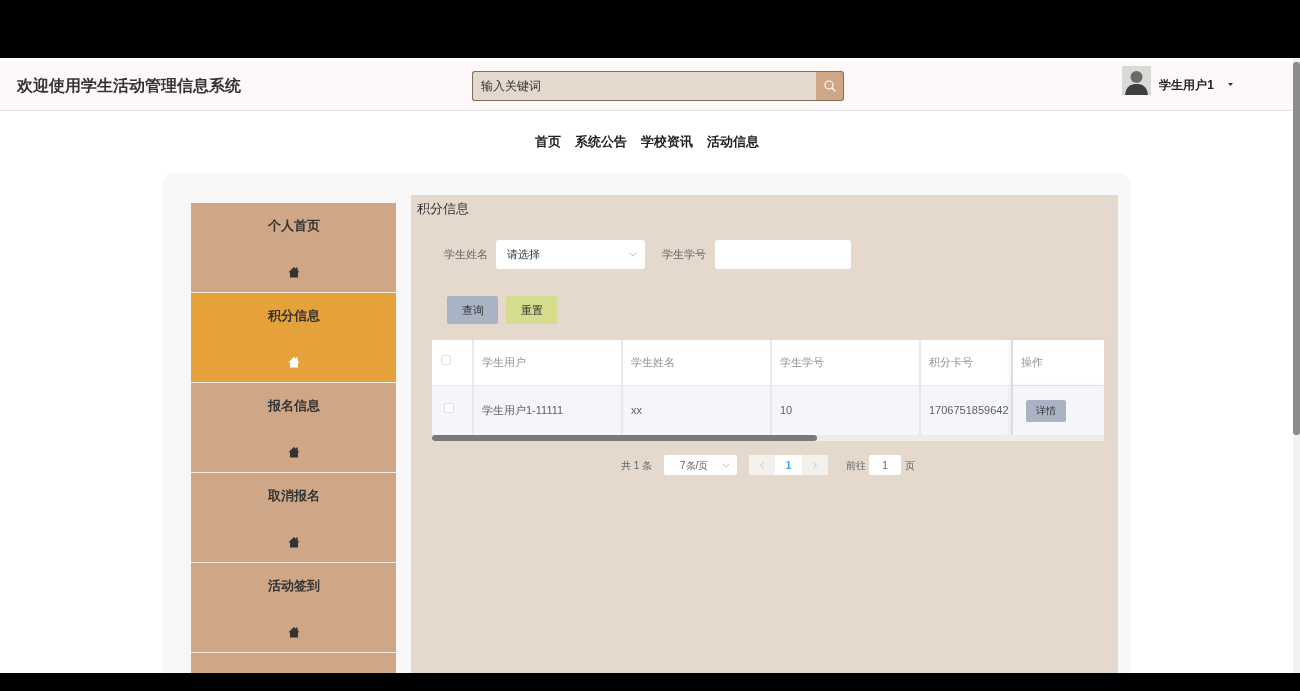 The image size is (1300, 691). I want to click on table-cell: 10, so click(846, 410).